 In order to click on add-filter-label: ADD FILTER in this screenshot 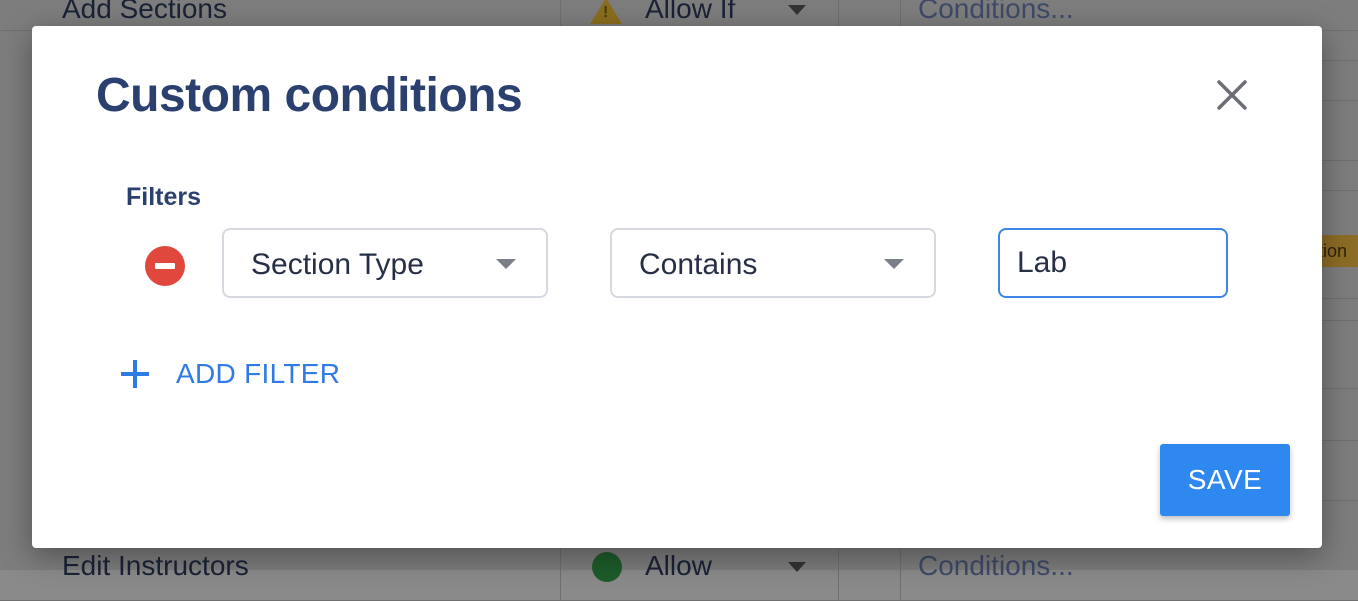, I will do `click(258, 373)`.